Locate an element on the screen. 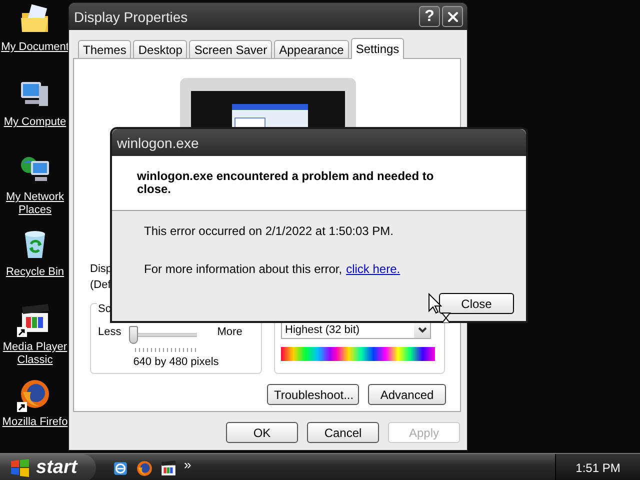 This screenshot has width=640, height=480. tab: Themes is located at coordinates (105, 49).